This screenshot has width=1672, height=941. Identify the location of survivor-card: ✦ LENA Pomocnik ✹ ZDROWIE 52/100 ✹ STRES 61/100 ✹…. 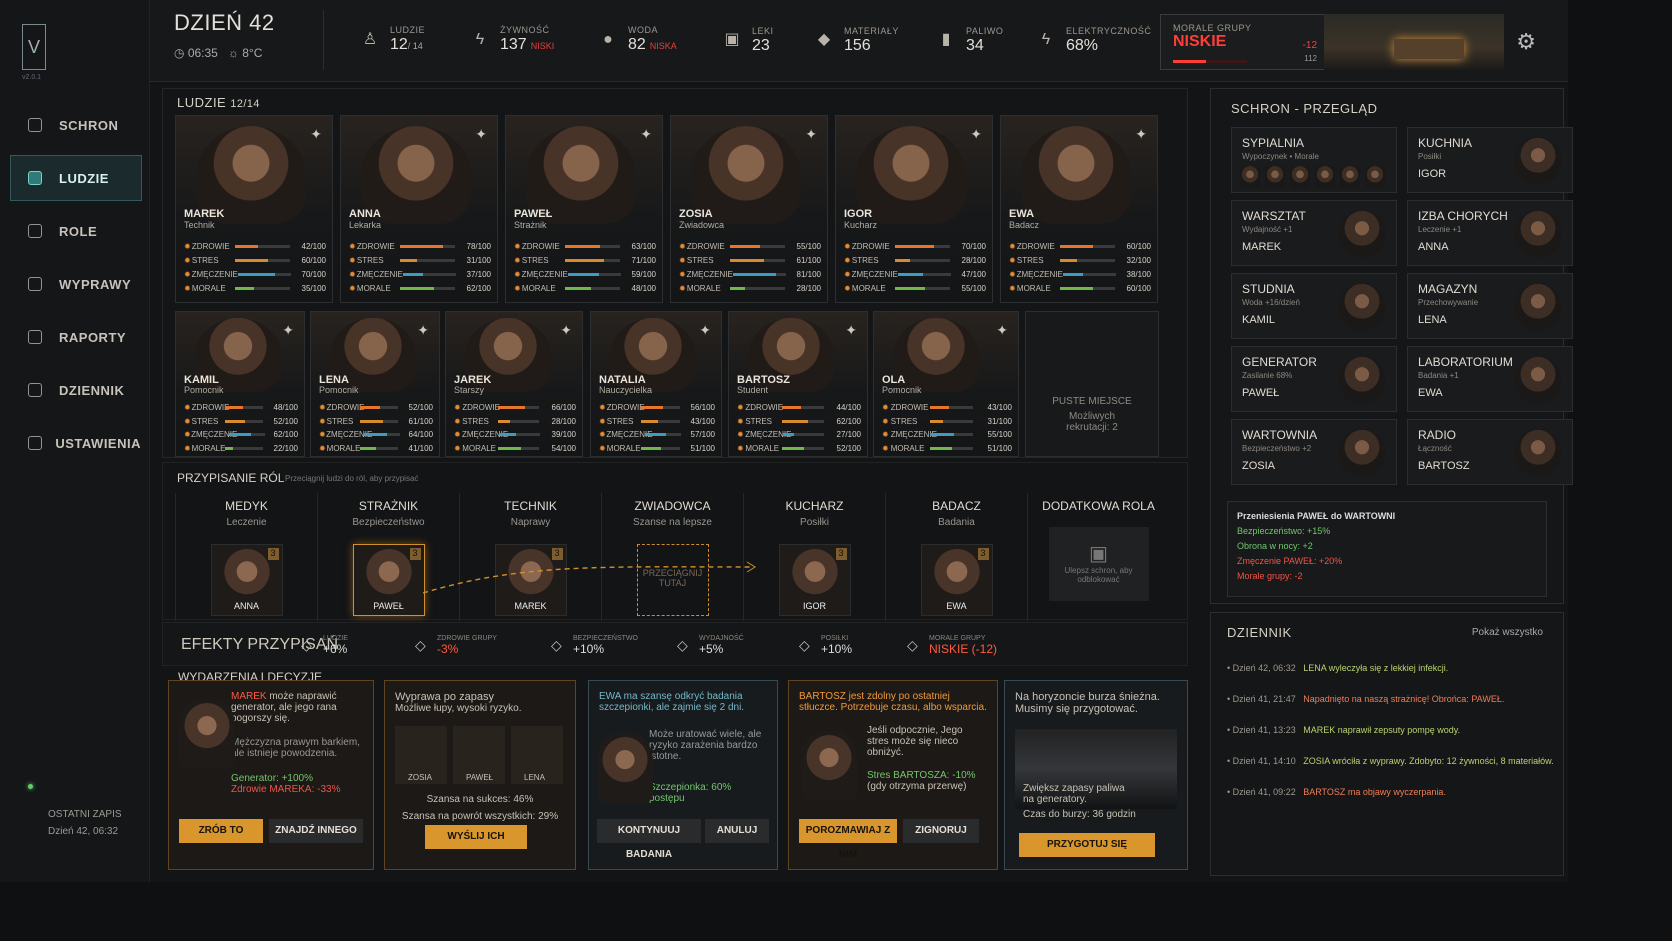
(375, 384).